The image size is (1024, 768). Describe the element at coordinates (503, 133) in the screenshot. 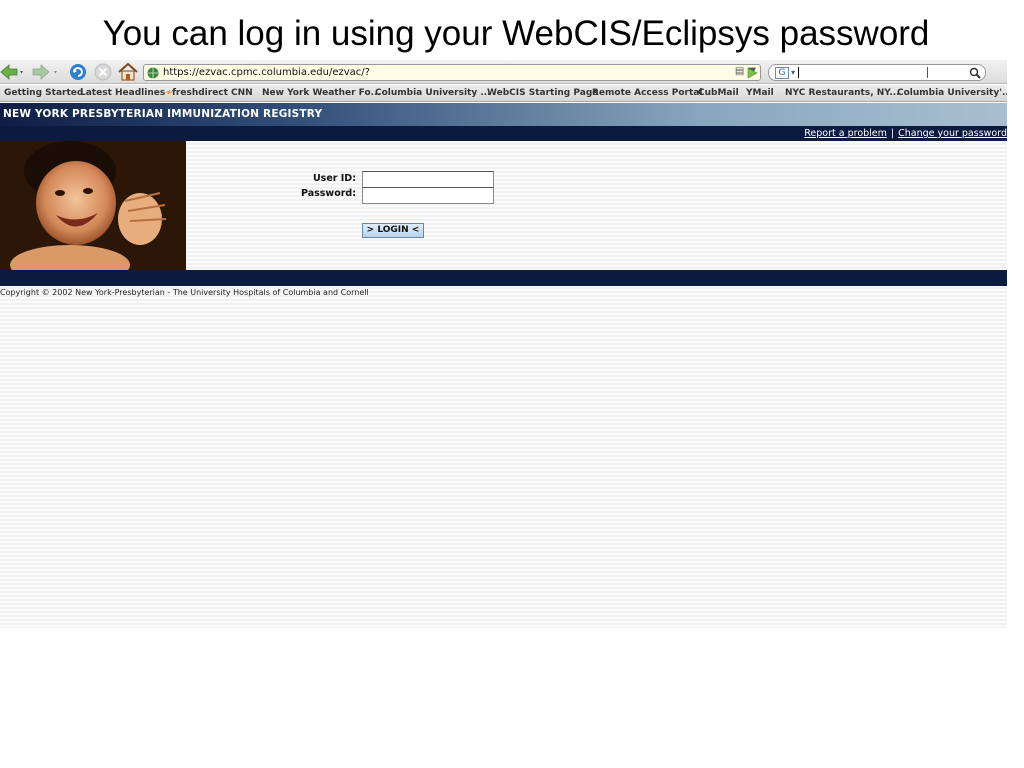

I see `links-bar: Report a problem | Change your password` at that location.